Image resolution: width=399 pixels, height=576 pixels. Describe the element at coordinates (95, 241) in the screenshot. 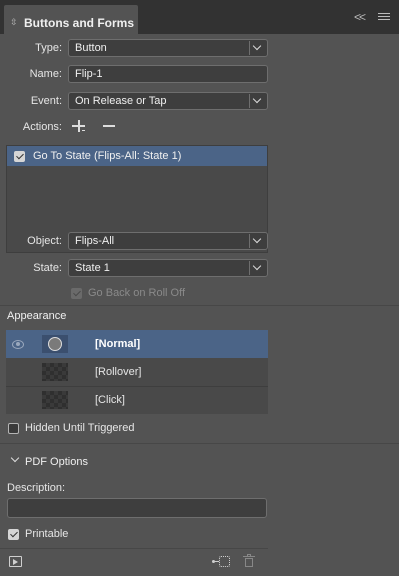

I see `object-value: Flips-All` at that location.